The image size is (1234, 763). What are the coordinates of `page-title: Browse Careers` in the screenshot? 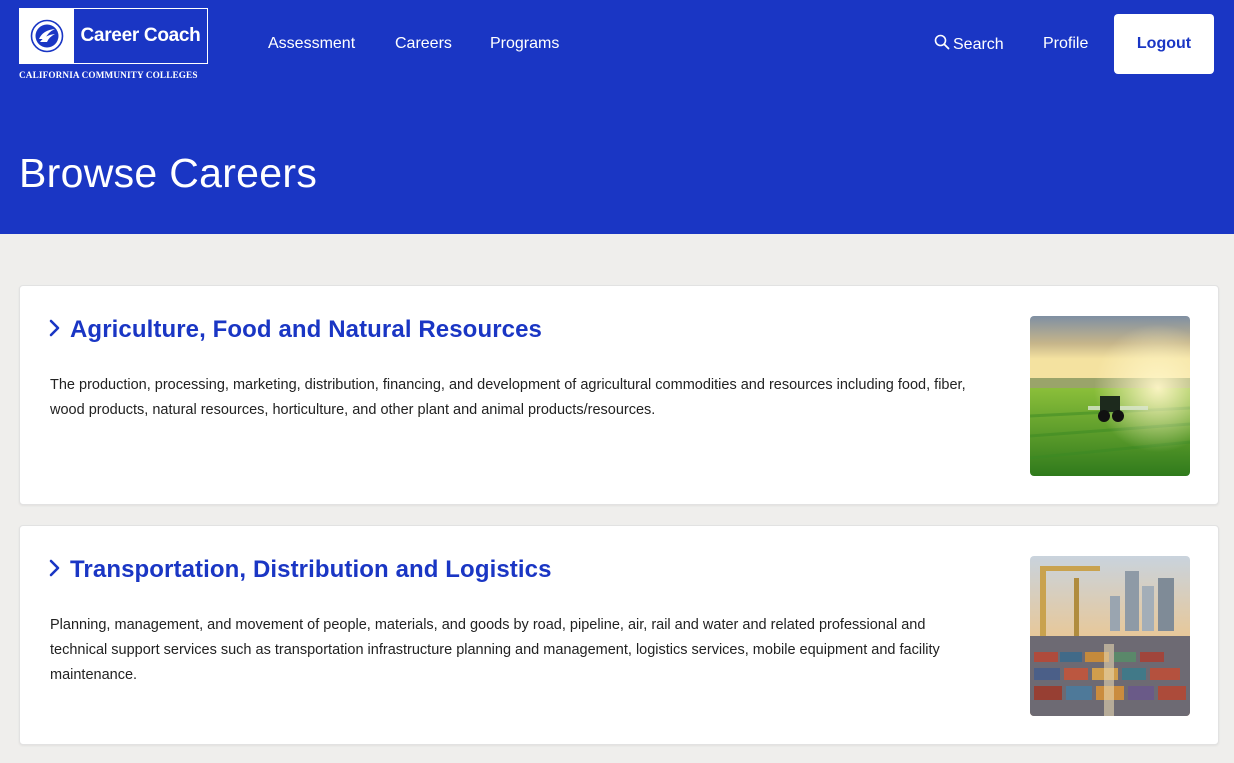 It's located at (168, 173).